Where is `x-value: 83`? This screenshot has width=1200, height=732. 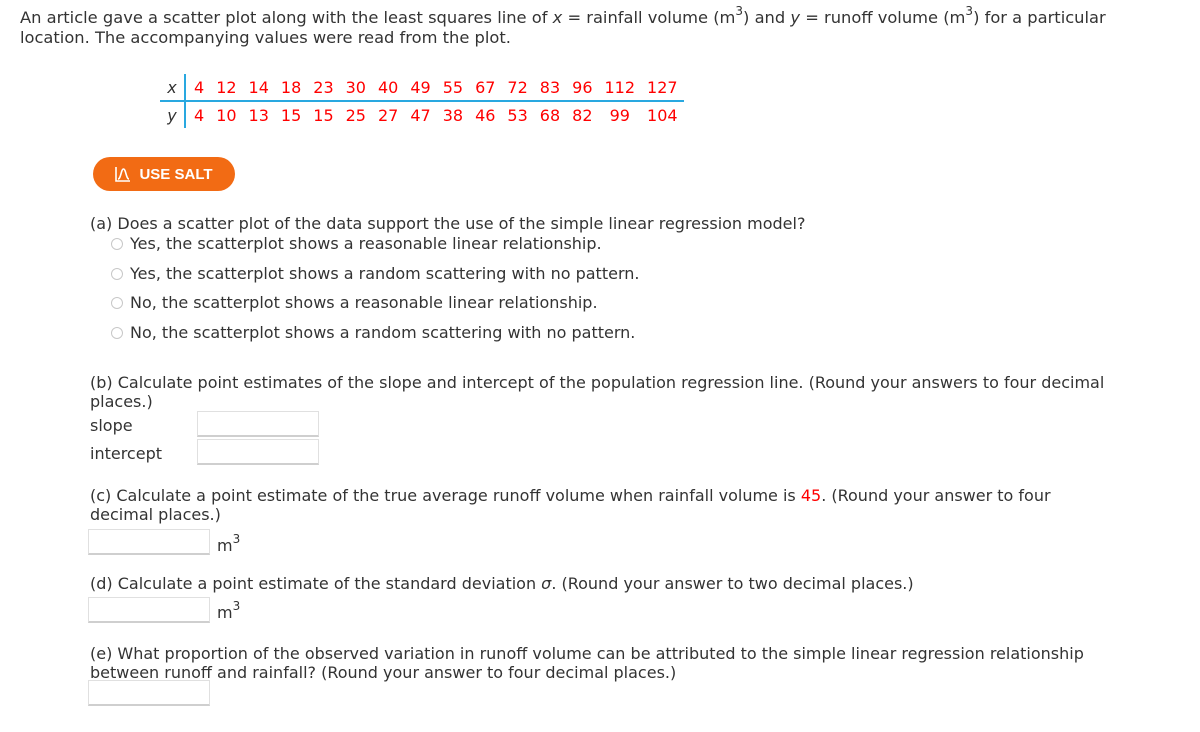
x-value: 83 is located at coordinates (550, 88).